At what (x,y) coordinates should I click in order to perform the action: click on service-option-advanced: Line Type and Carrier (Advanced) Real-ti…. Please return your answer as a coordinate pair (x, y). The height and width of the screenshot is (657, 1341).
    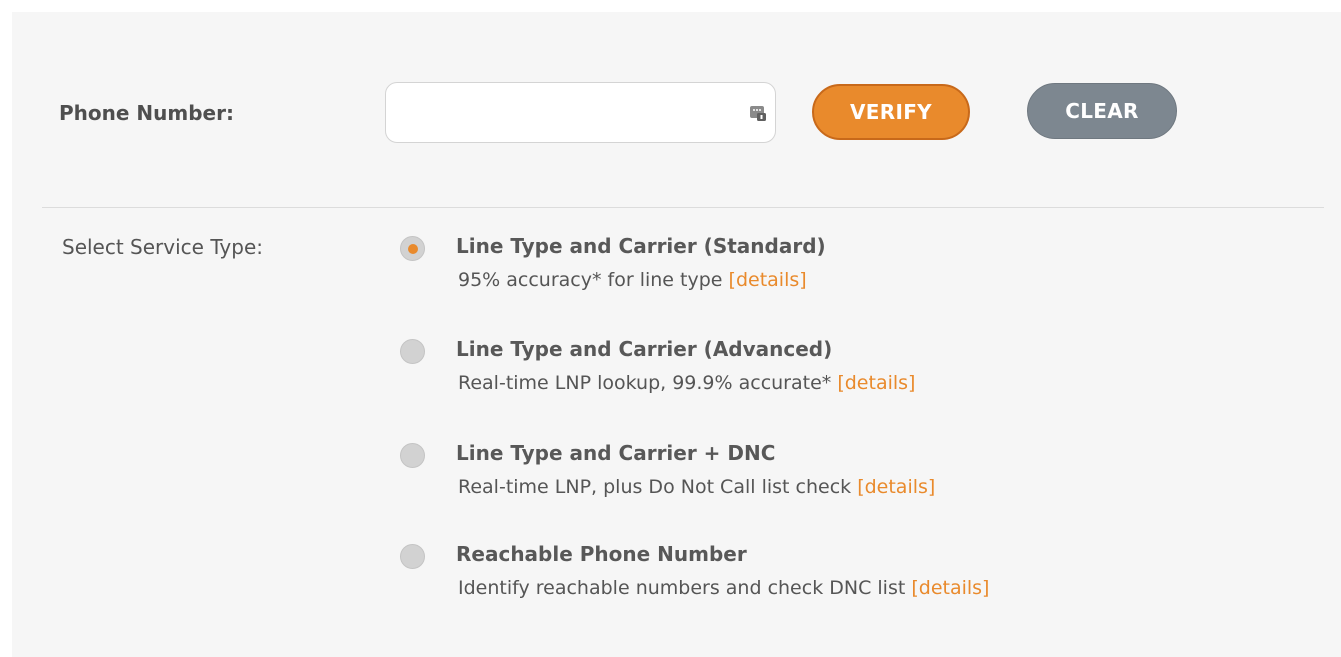
    Looking at the image, I should click on (850, 377).